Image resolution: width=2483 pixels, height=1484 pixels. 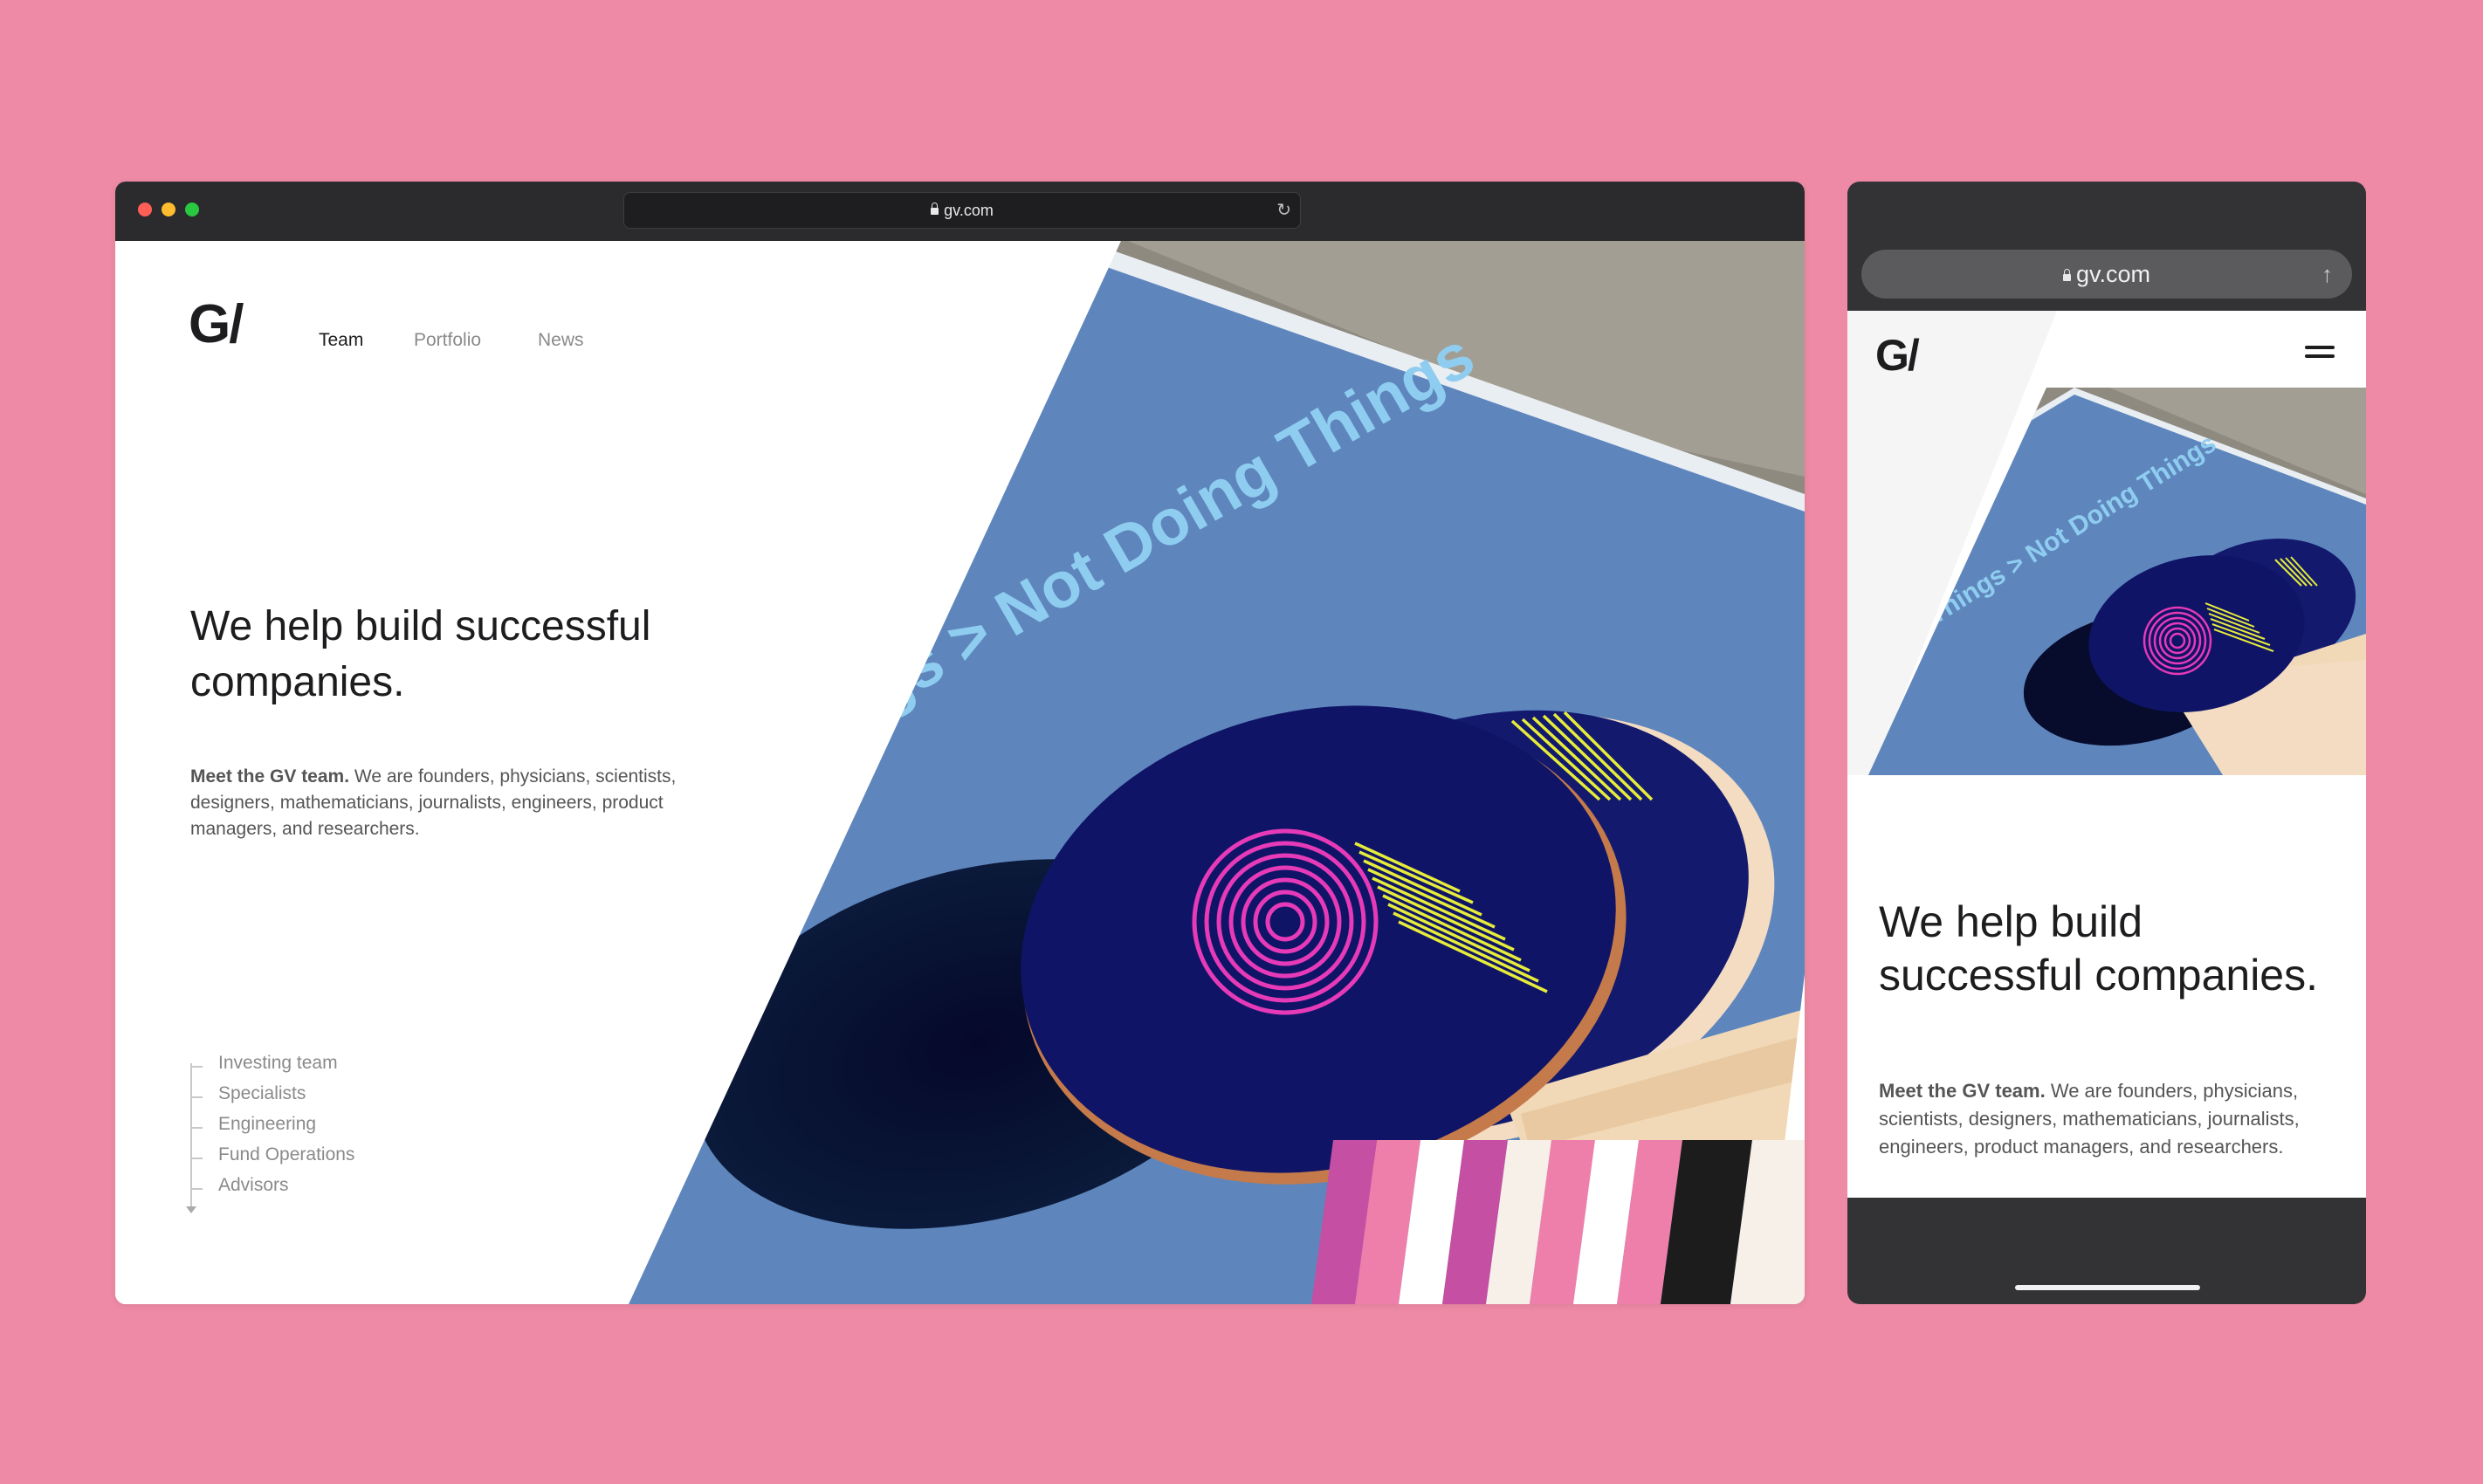 What do you see at coordinates (270, 776) in the screenshot?
I see `intro-bold: Meet the GV team.` at bounding box center [270, 776].